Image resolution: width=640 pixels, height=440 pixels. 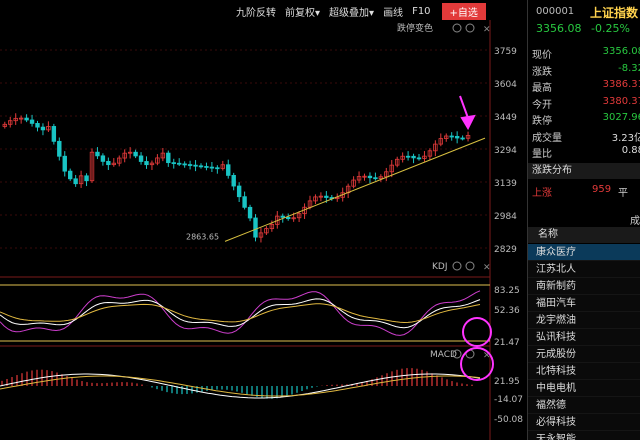 What do you see at coordinates (355, 189) in the screenshot?
I see `trend-line` at bounding box center [355, 189].